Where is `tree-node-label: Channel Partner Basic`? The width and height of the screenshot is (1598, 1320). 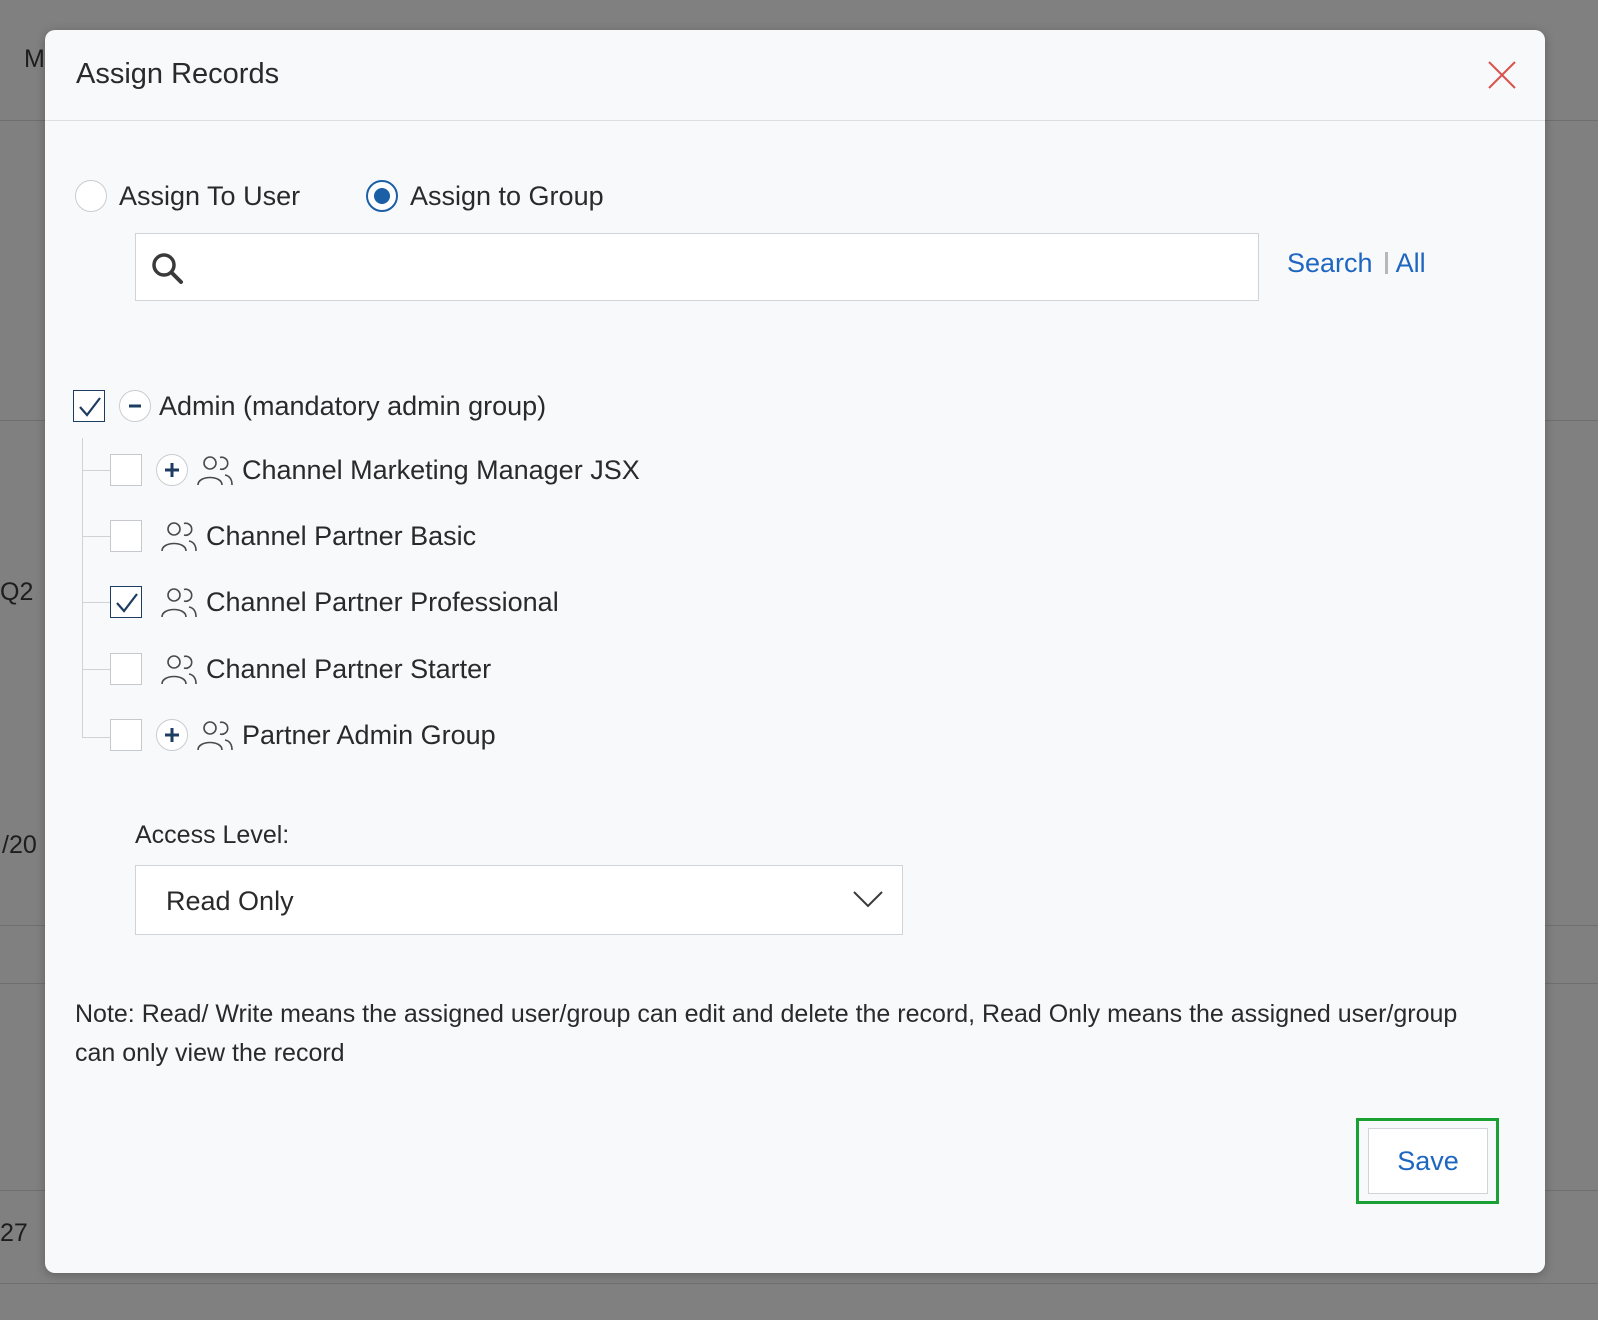 tree-node-label: Channel Partner Basic is located at coordinates (341, 535).